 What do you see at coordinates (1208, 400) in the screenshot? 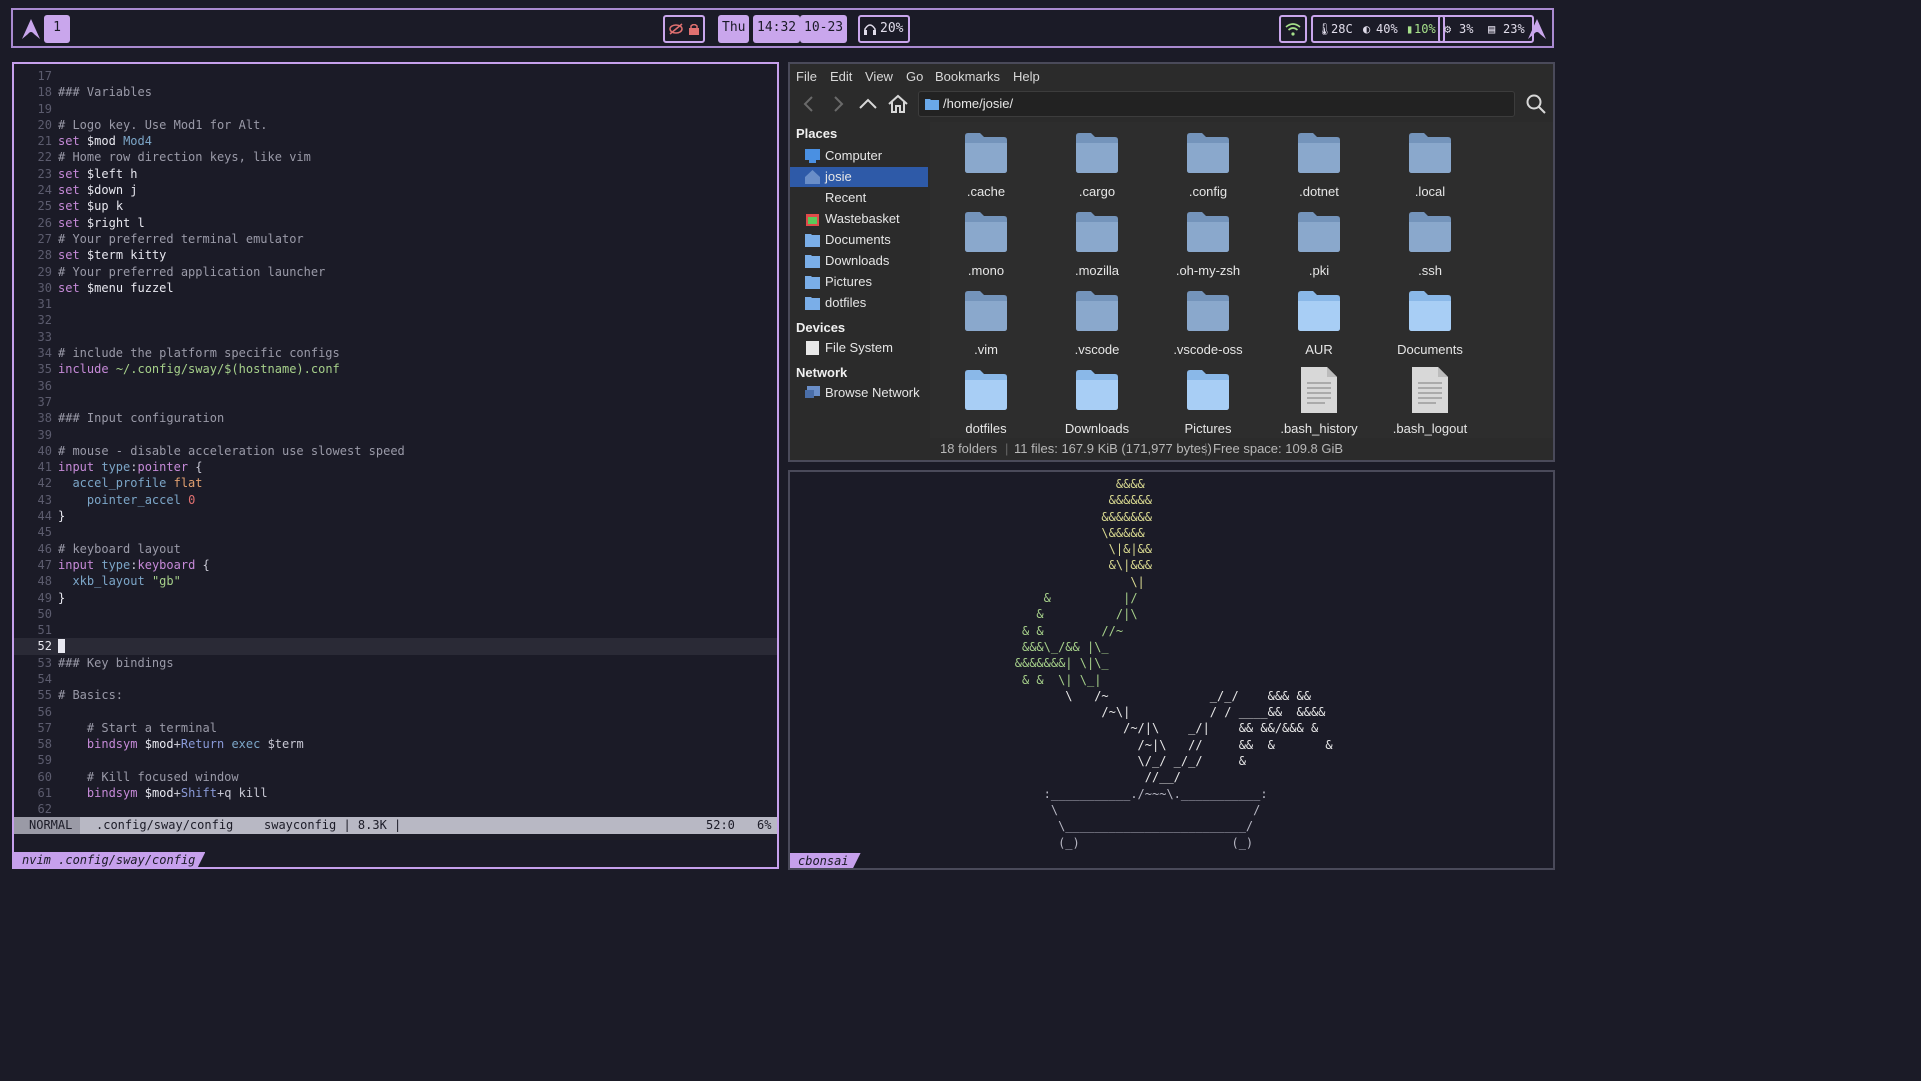
I see `folder-item: Pictures` at bounding box center [1208, 400].